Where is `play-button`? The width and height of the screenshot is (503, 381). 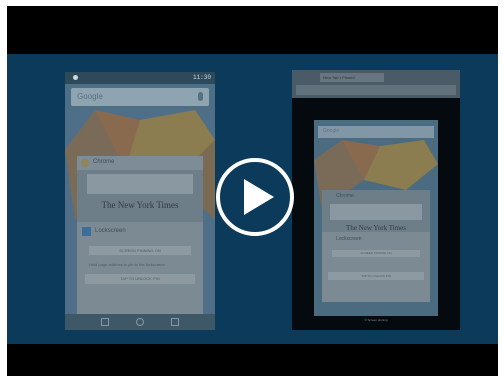 play-button is located at coordinates (255, 197).